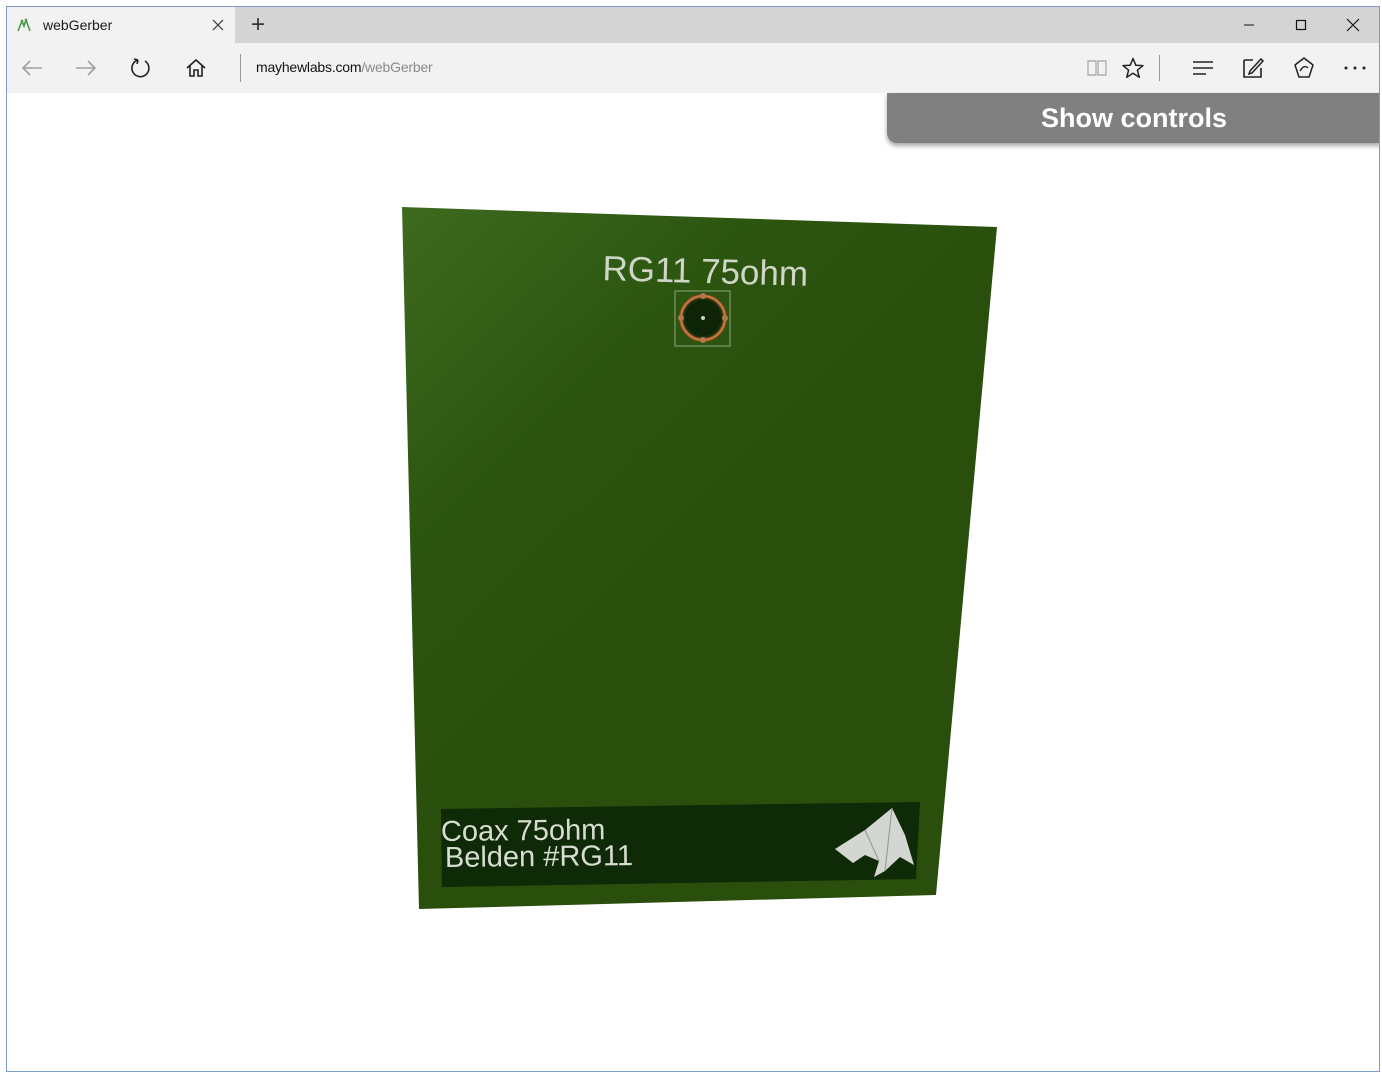 The width and height of the screenshot is (1382, 1074). What do you see at coordinates (121, 25) in the screenshot?
I see `tab-webgerber: webGerber` at bounding box center [121, 25].